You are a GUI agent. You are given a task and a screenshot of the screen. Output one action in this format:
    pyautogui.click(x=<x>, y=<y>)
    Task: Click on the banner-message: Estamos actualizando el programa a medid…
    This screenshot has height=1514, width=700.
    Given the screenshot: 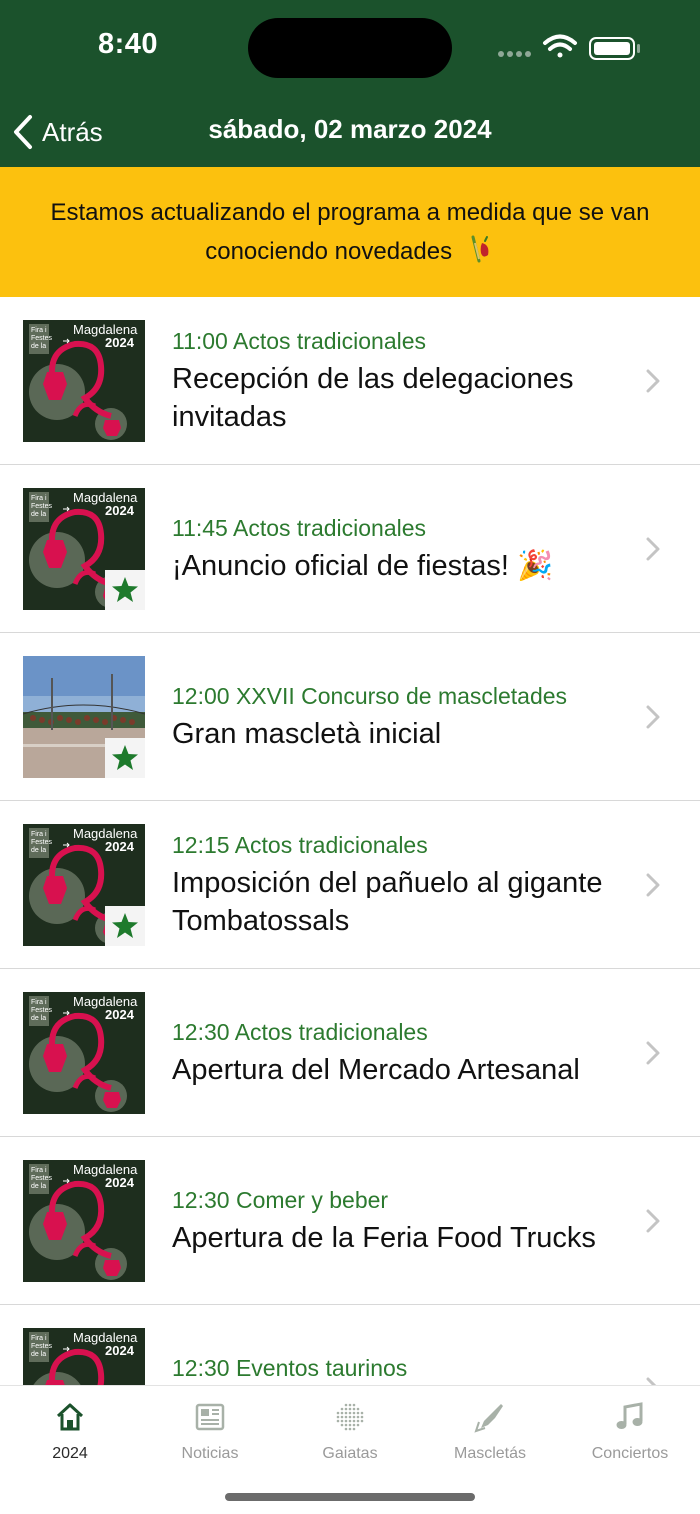 What is the action you would take?
    pyautogui.click(x=350, y=232)
    